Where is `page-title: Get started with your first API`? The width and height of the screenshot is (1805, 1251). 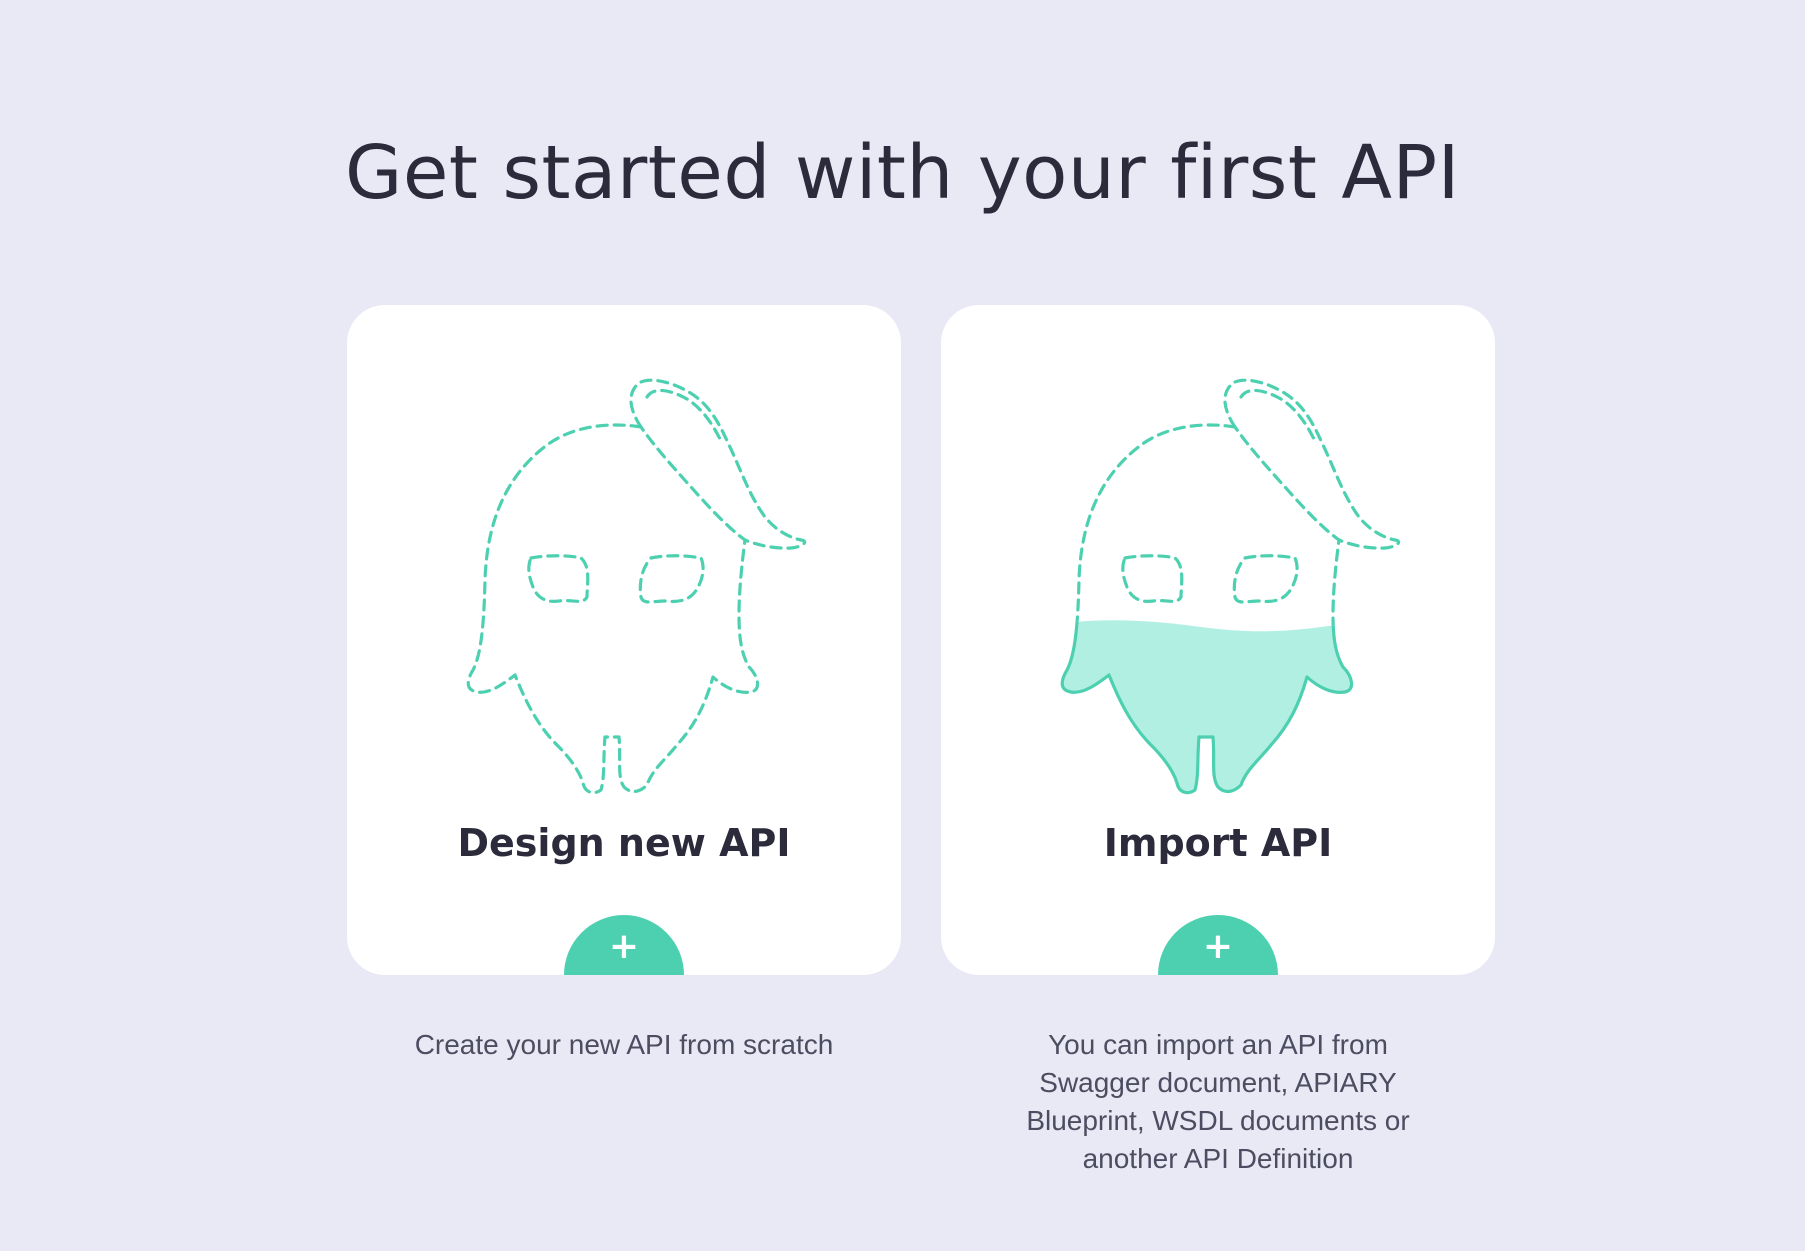
page-title: Get started with your first API is located at coordinates (902, 173).